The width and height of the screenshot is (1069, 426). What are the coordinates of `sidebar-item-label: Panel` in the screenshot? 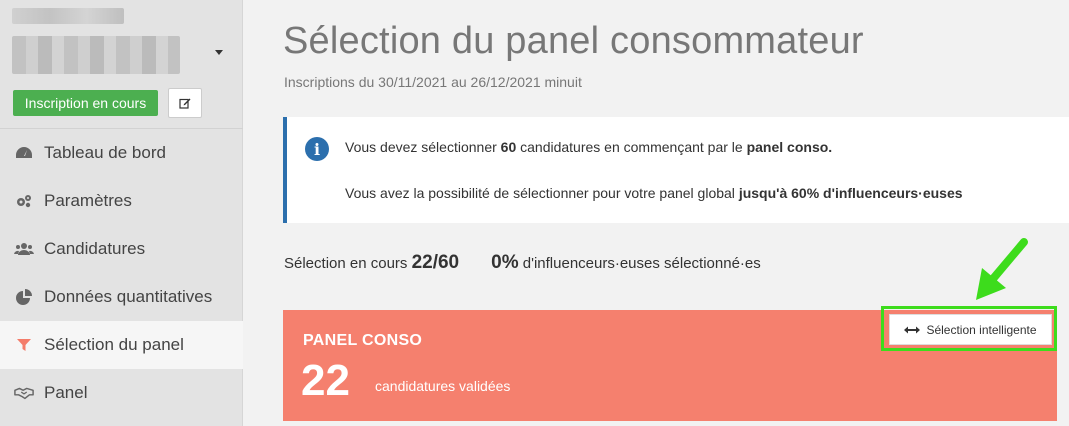 It's located at (66, 392).